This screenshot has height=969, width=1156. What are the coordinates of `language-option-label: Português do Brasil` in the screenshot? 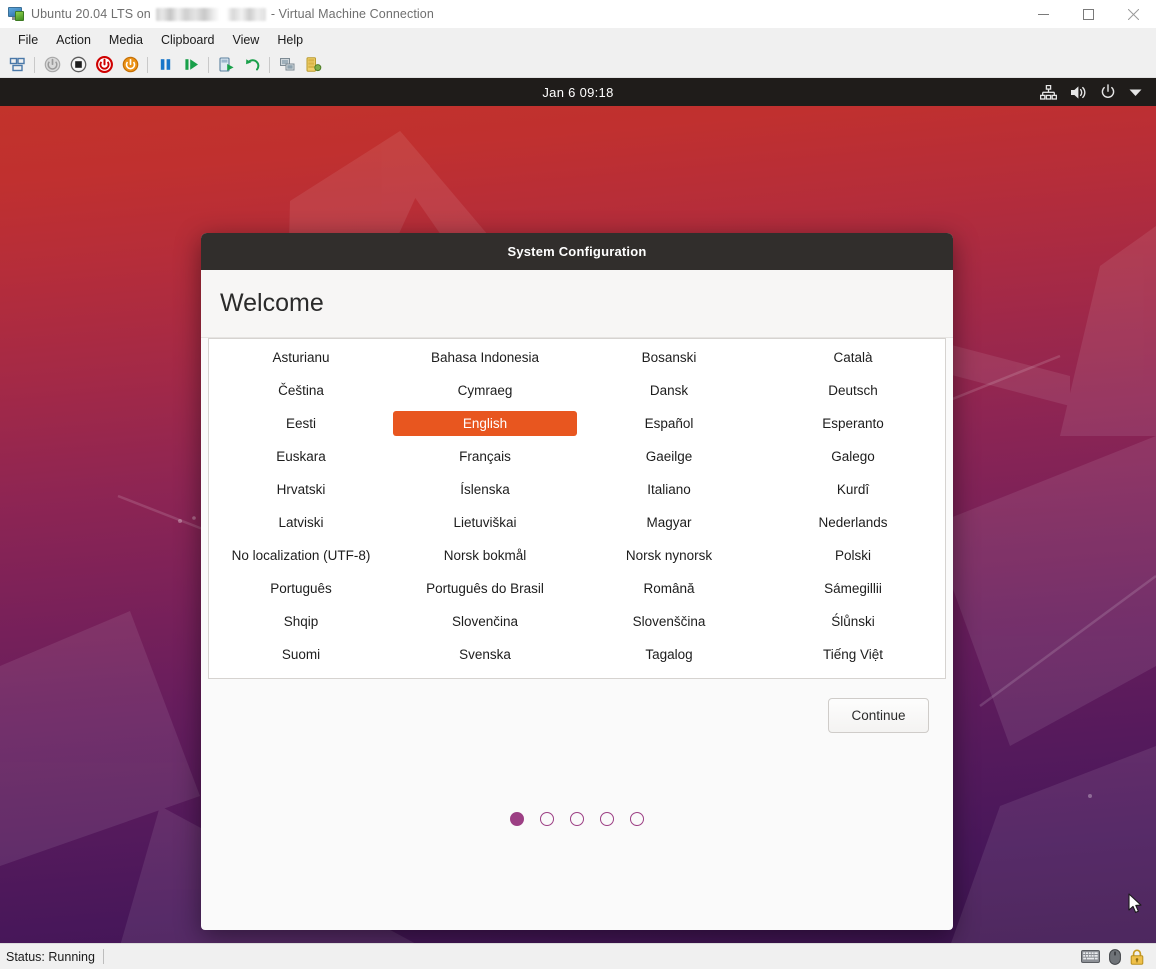 It's located at (485, 588).